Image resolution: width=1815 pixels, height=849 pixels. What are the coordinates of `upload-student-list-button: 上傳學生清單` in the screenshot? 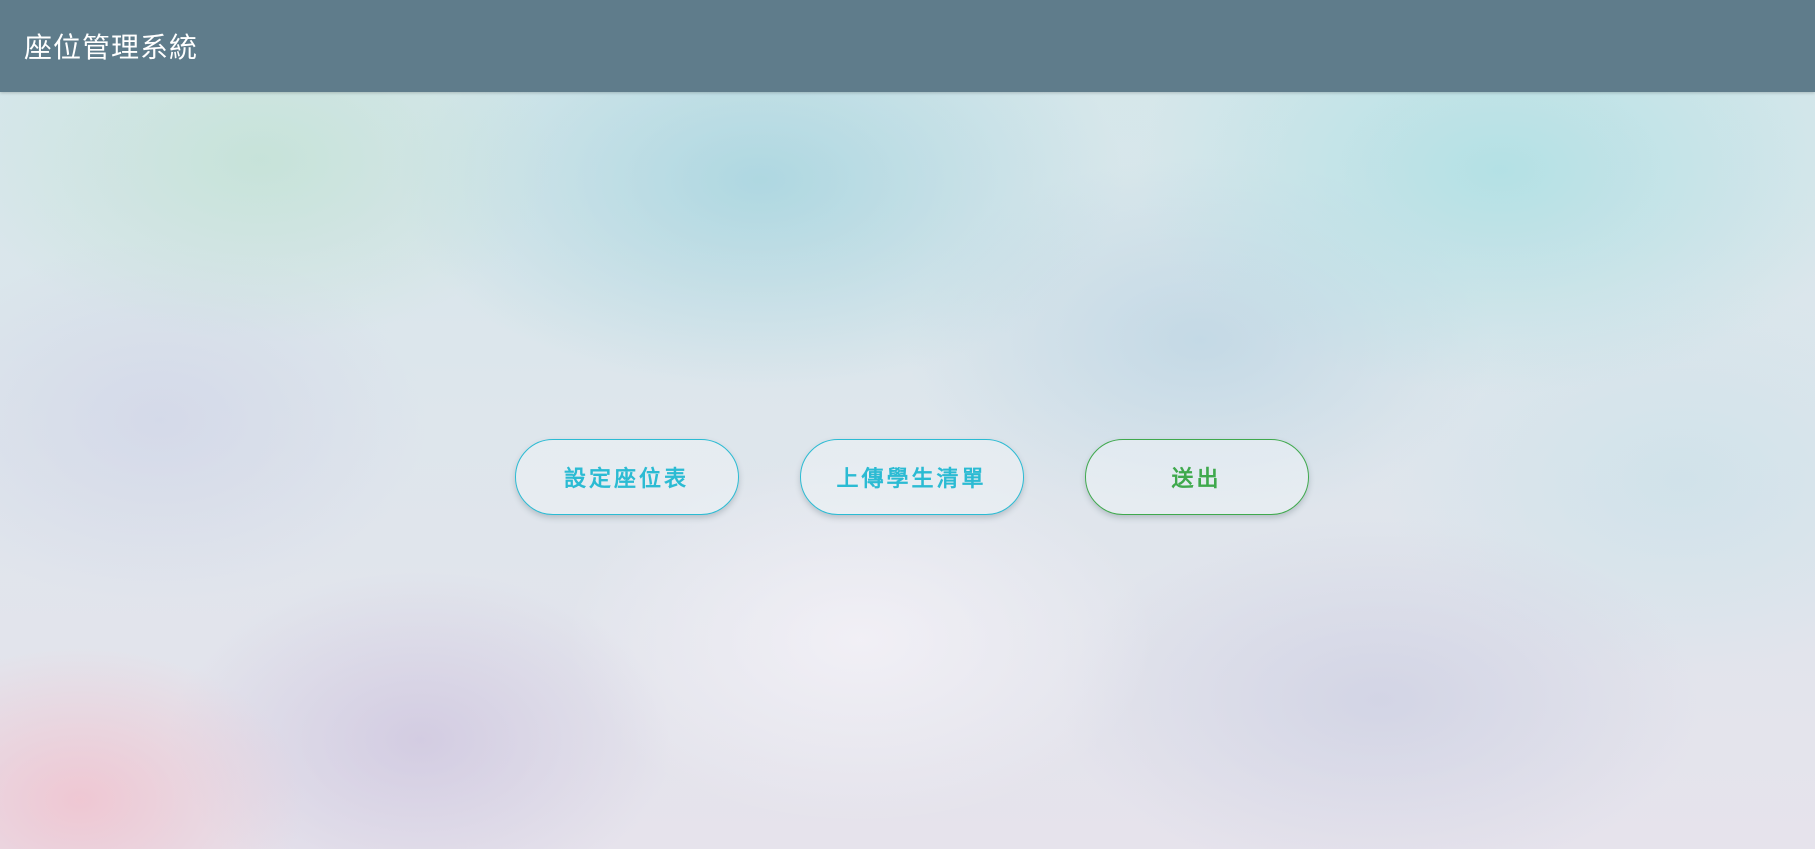 It's located at (911, 477).